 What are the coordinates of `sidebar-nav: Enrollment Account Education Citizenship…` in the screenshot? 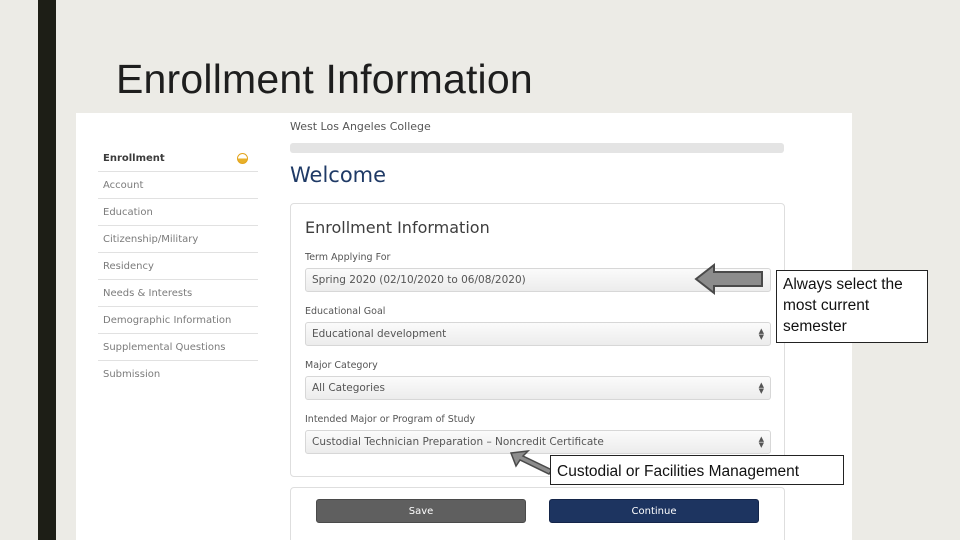 It's located at (178, 266).